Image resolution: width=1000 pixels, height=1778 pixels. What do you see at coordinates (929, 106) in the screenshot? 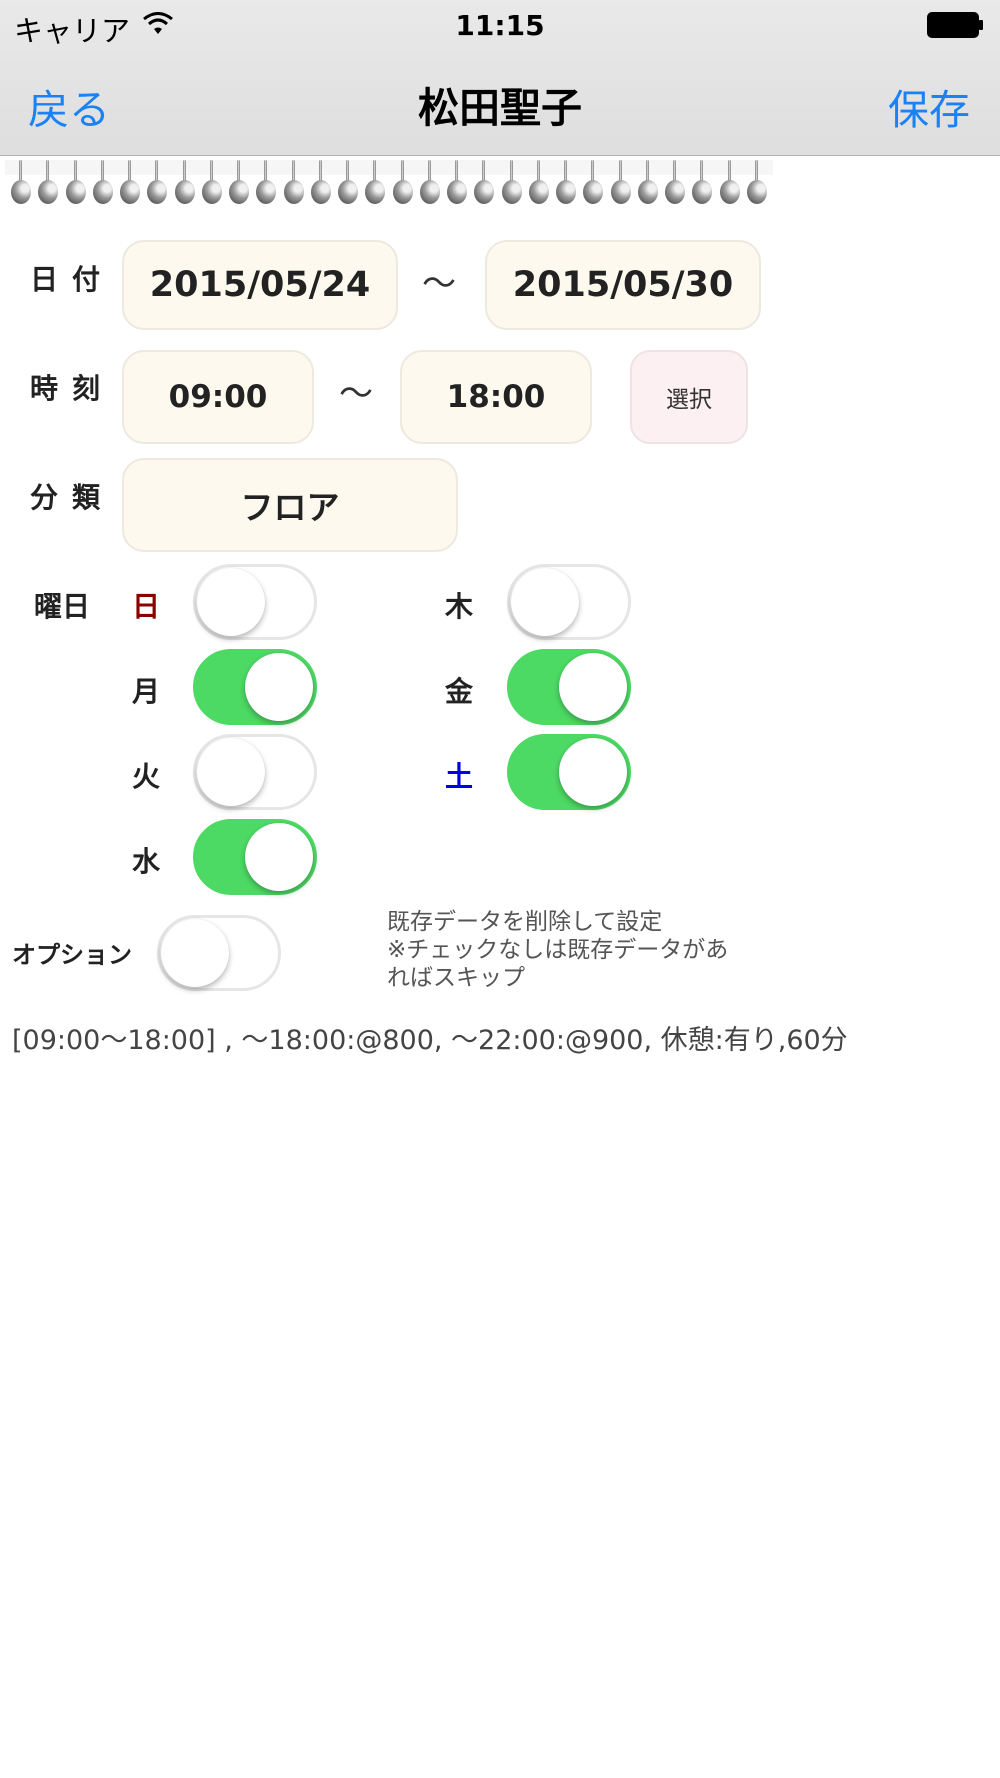
I see `save-button: 保存` at bounding box center [929, 106].